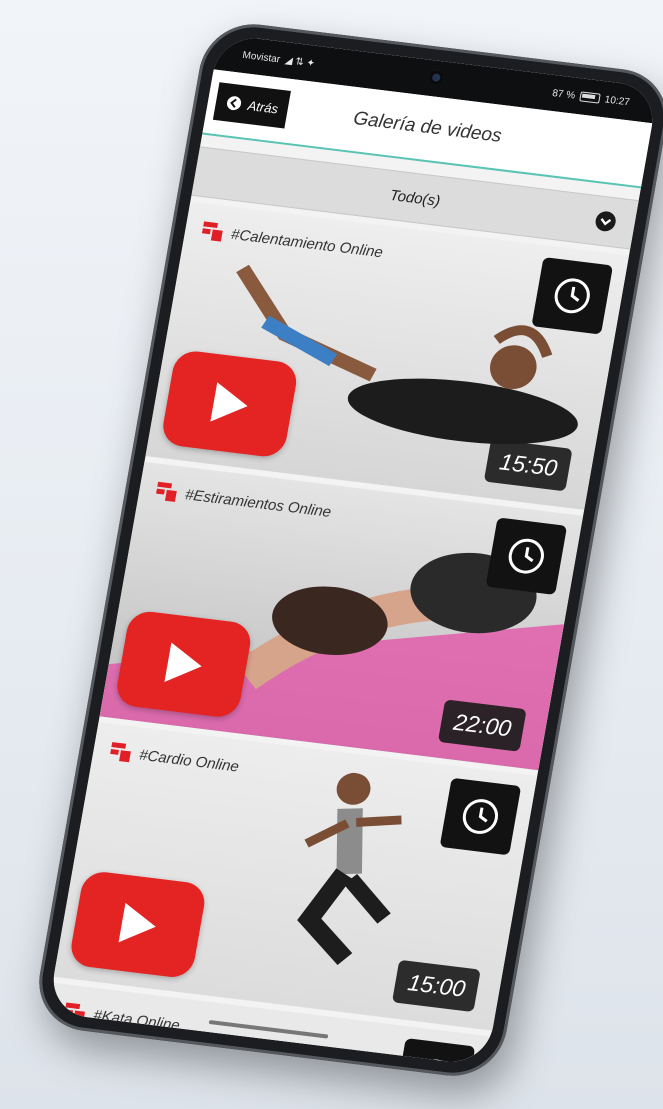 The width and height of the screenshot is (663, 1109). What do you see at coordinates (234, 103) in the screenshot?
I see `back-arrow-icon` at bounding box center [234, 103].